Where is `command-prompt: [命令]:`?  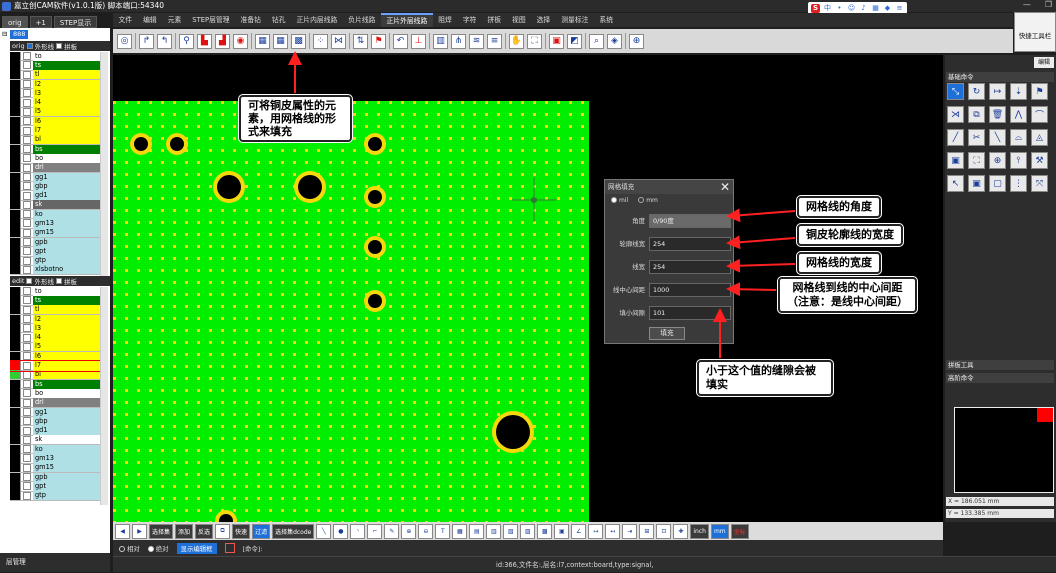 command-prompt: [命令]: is located at coordinates (253, 548).